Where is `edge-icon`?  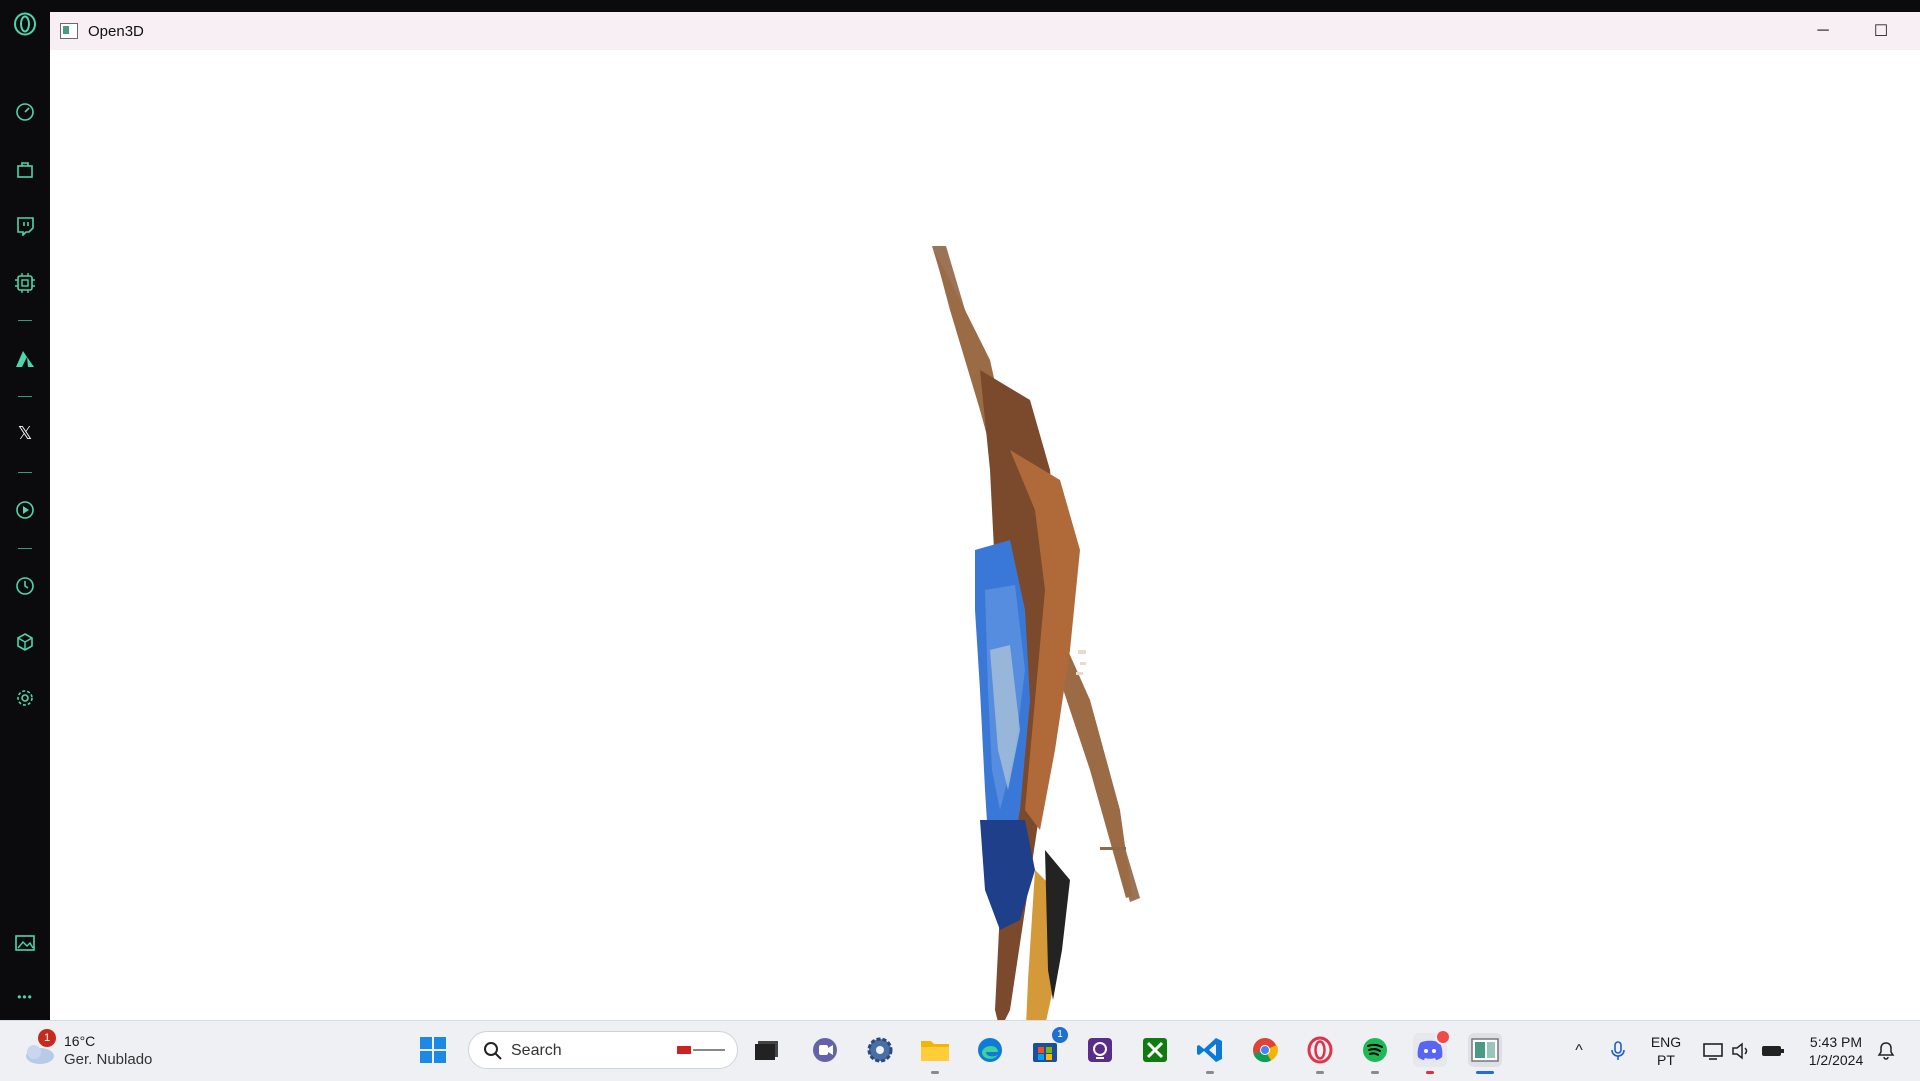 edge-icon is located at coordinates (990, 1050).